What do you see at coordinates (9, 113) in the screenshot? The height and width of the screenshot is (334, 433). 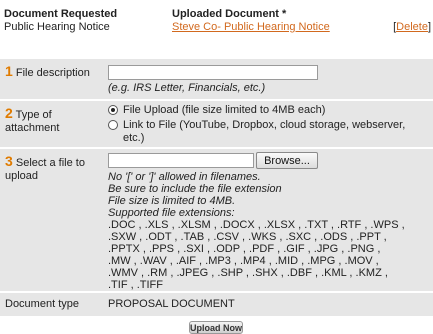 I see `step-number: 2` at bounding box center [9, 113].